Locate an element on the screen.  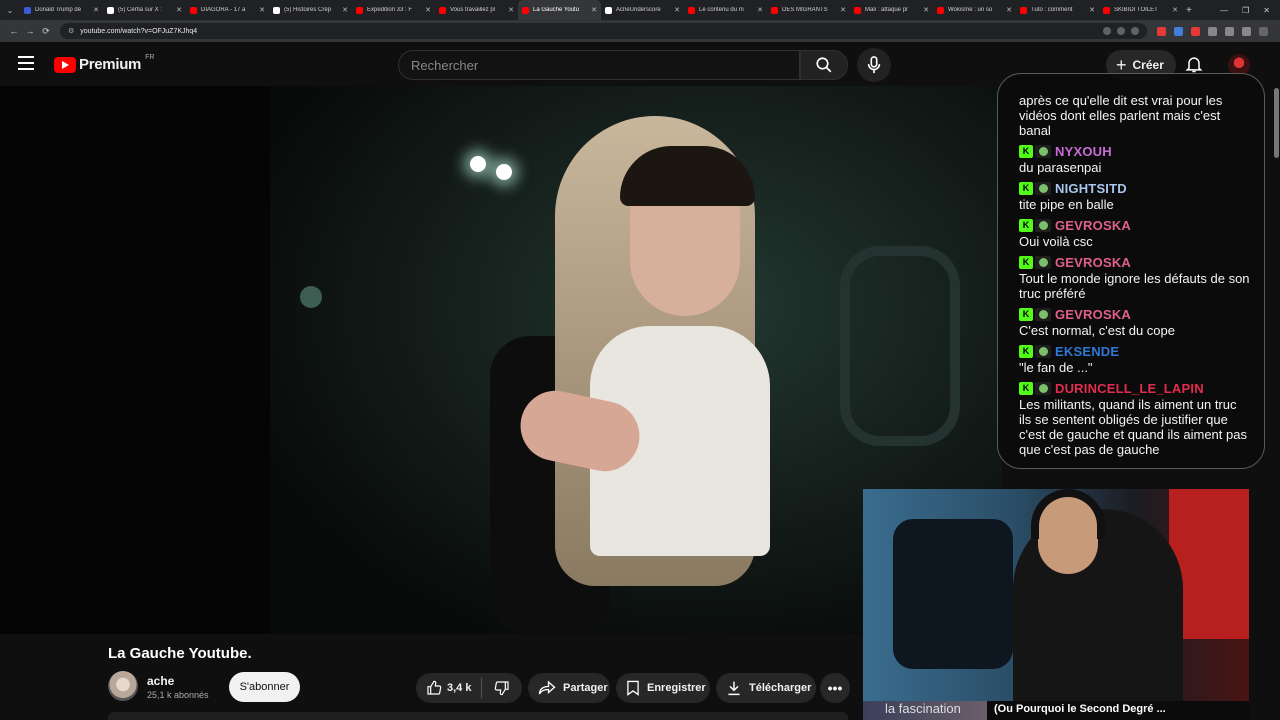
extensions-bar is located at coordinates (1215, 31).